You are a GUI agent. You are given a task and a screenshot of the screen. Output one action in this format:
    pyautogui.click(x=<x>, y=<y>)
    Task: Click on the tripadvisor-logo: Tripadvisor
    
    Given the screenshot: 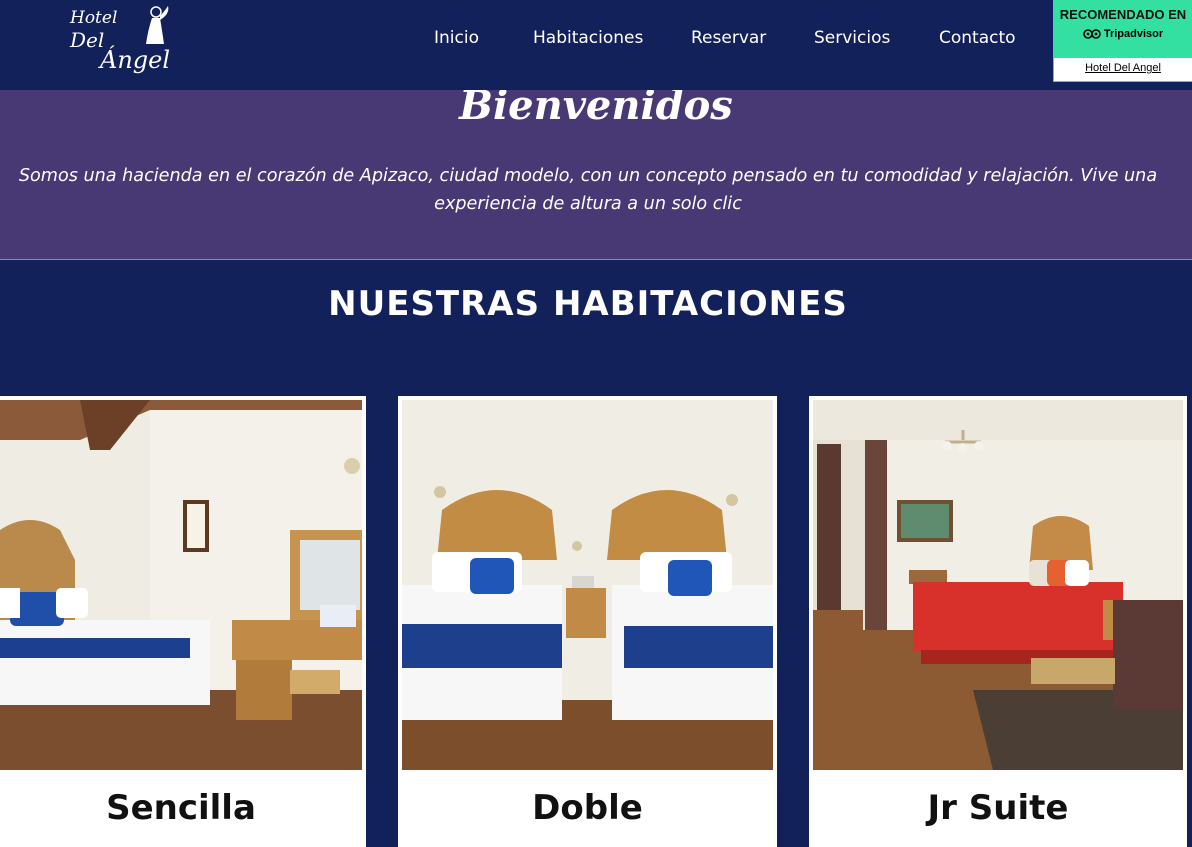 What is the action you would take?
    pyautogui.click(x=1123, y=34)
    